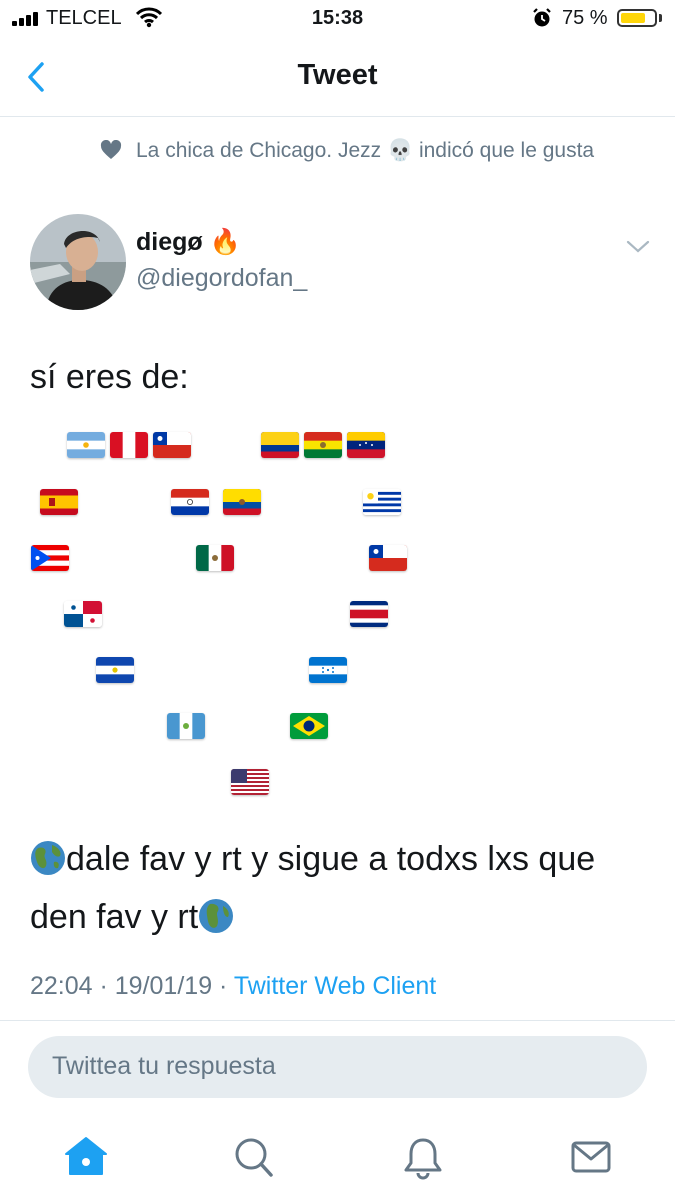 The image size is (675, 1200). Describe the element at coordinates (109, 377) in the screenshot. I see `tweet-intro-text: sí eres de:` at that location.